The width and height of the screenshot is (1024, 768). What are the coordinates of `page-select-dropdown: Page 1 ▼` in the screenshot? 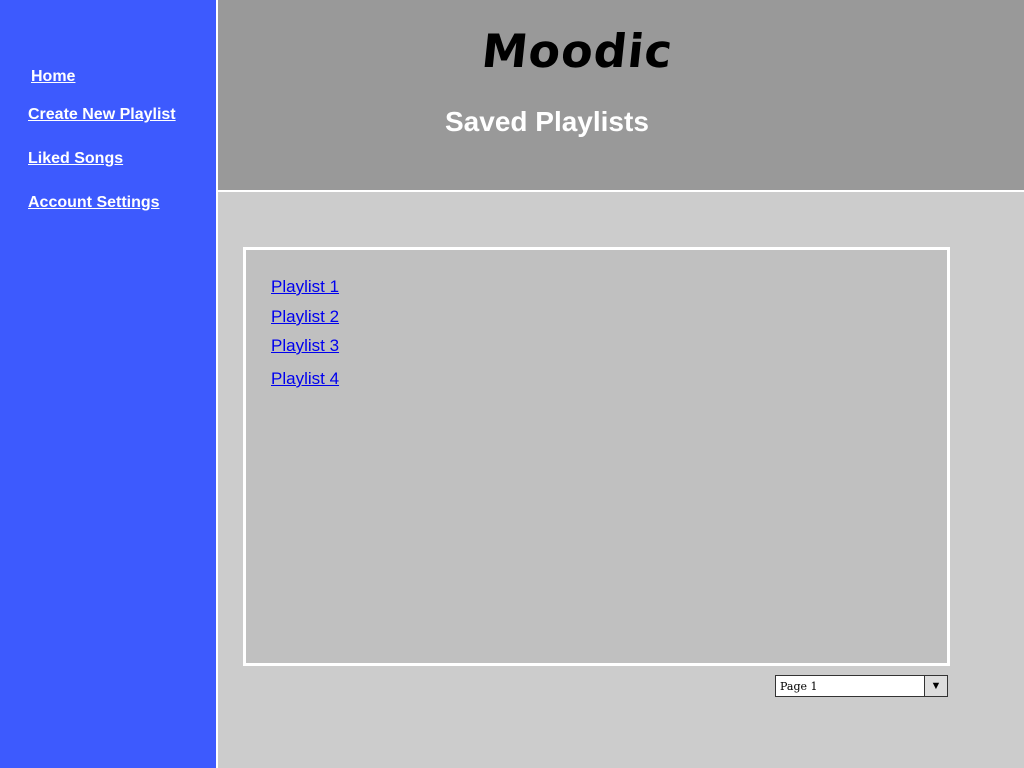 It's located at (861, 686).